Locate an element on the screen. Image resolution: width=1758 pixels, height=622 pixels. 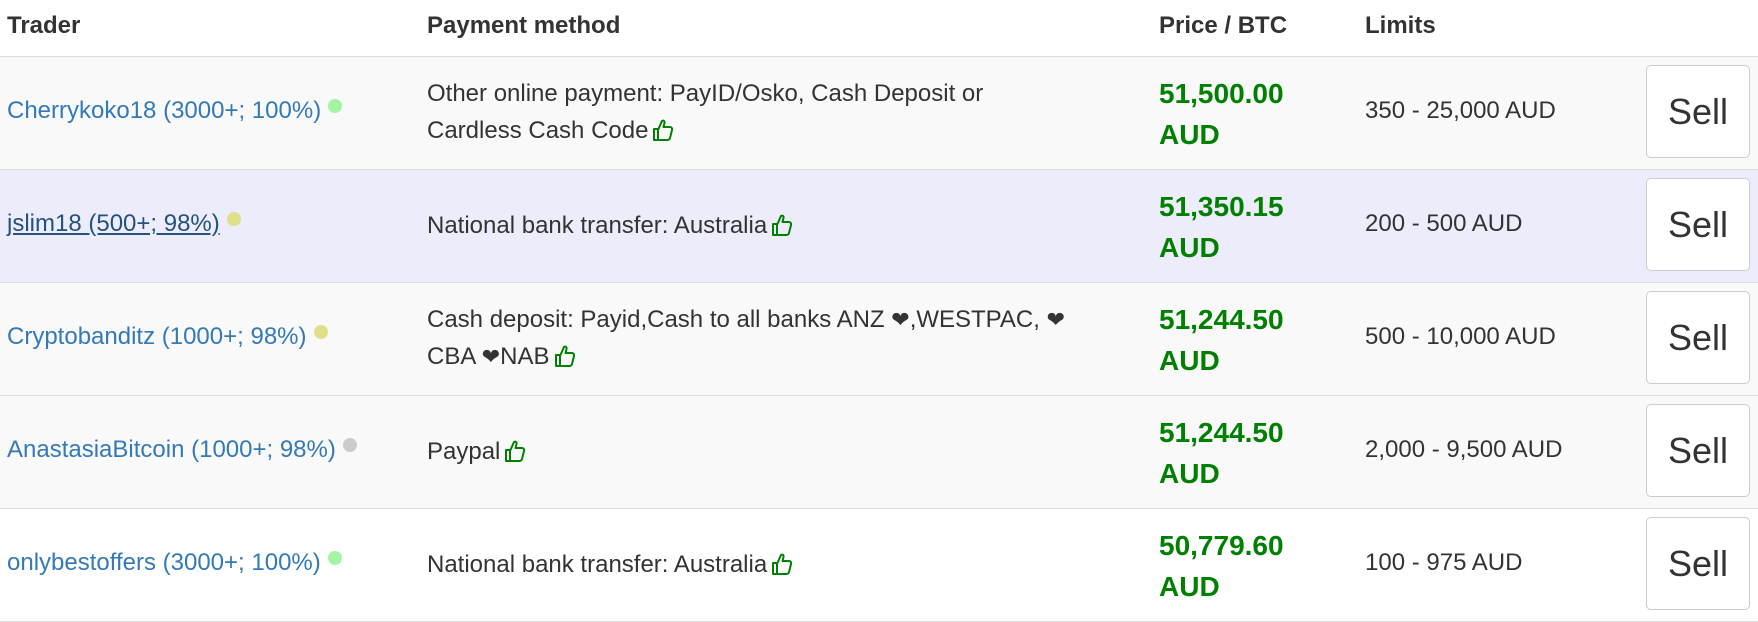
column-header-price: Price / BTC is located at coordinates (1223, 25).